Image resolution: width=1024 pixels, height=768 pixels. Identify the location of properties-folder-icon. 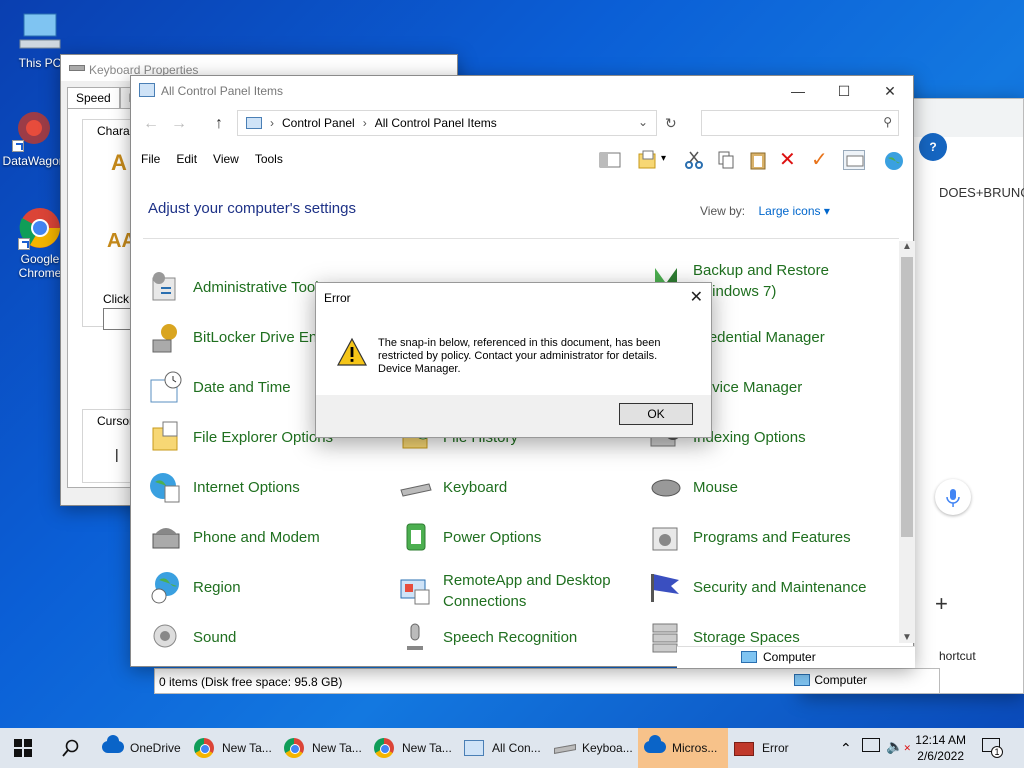
(648, 160).